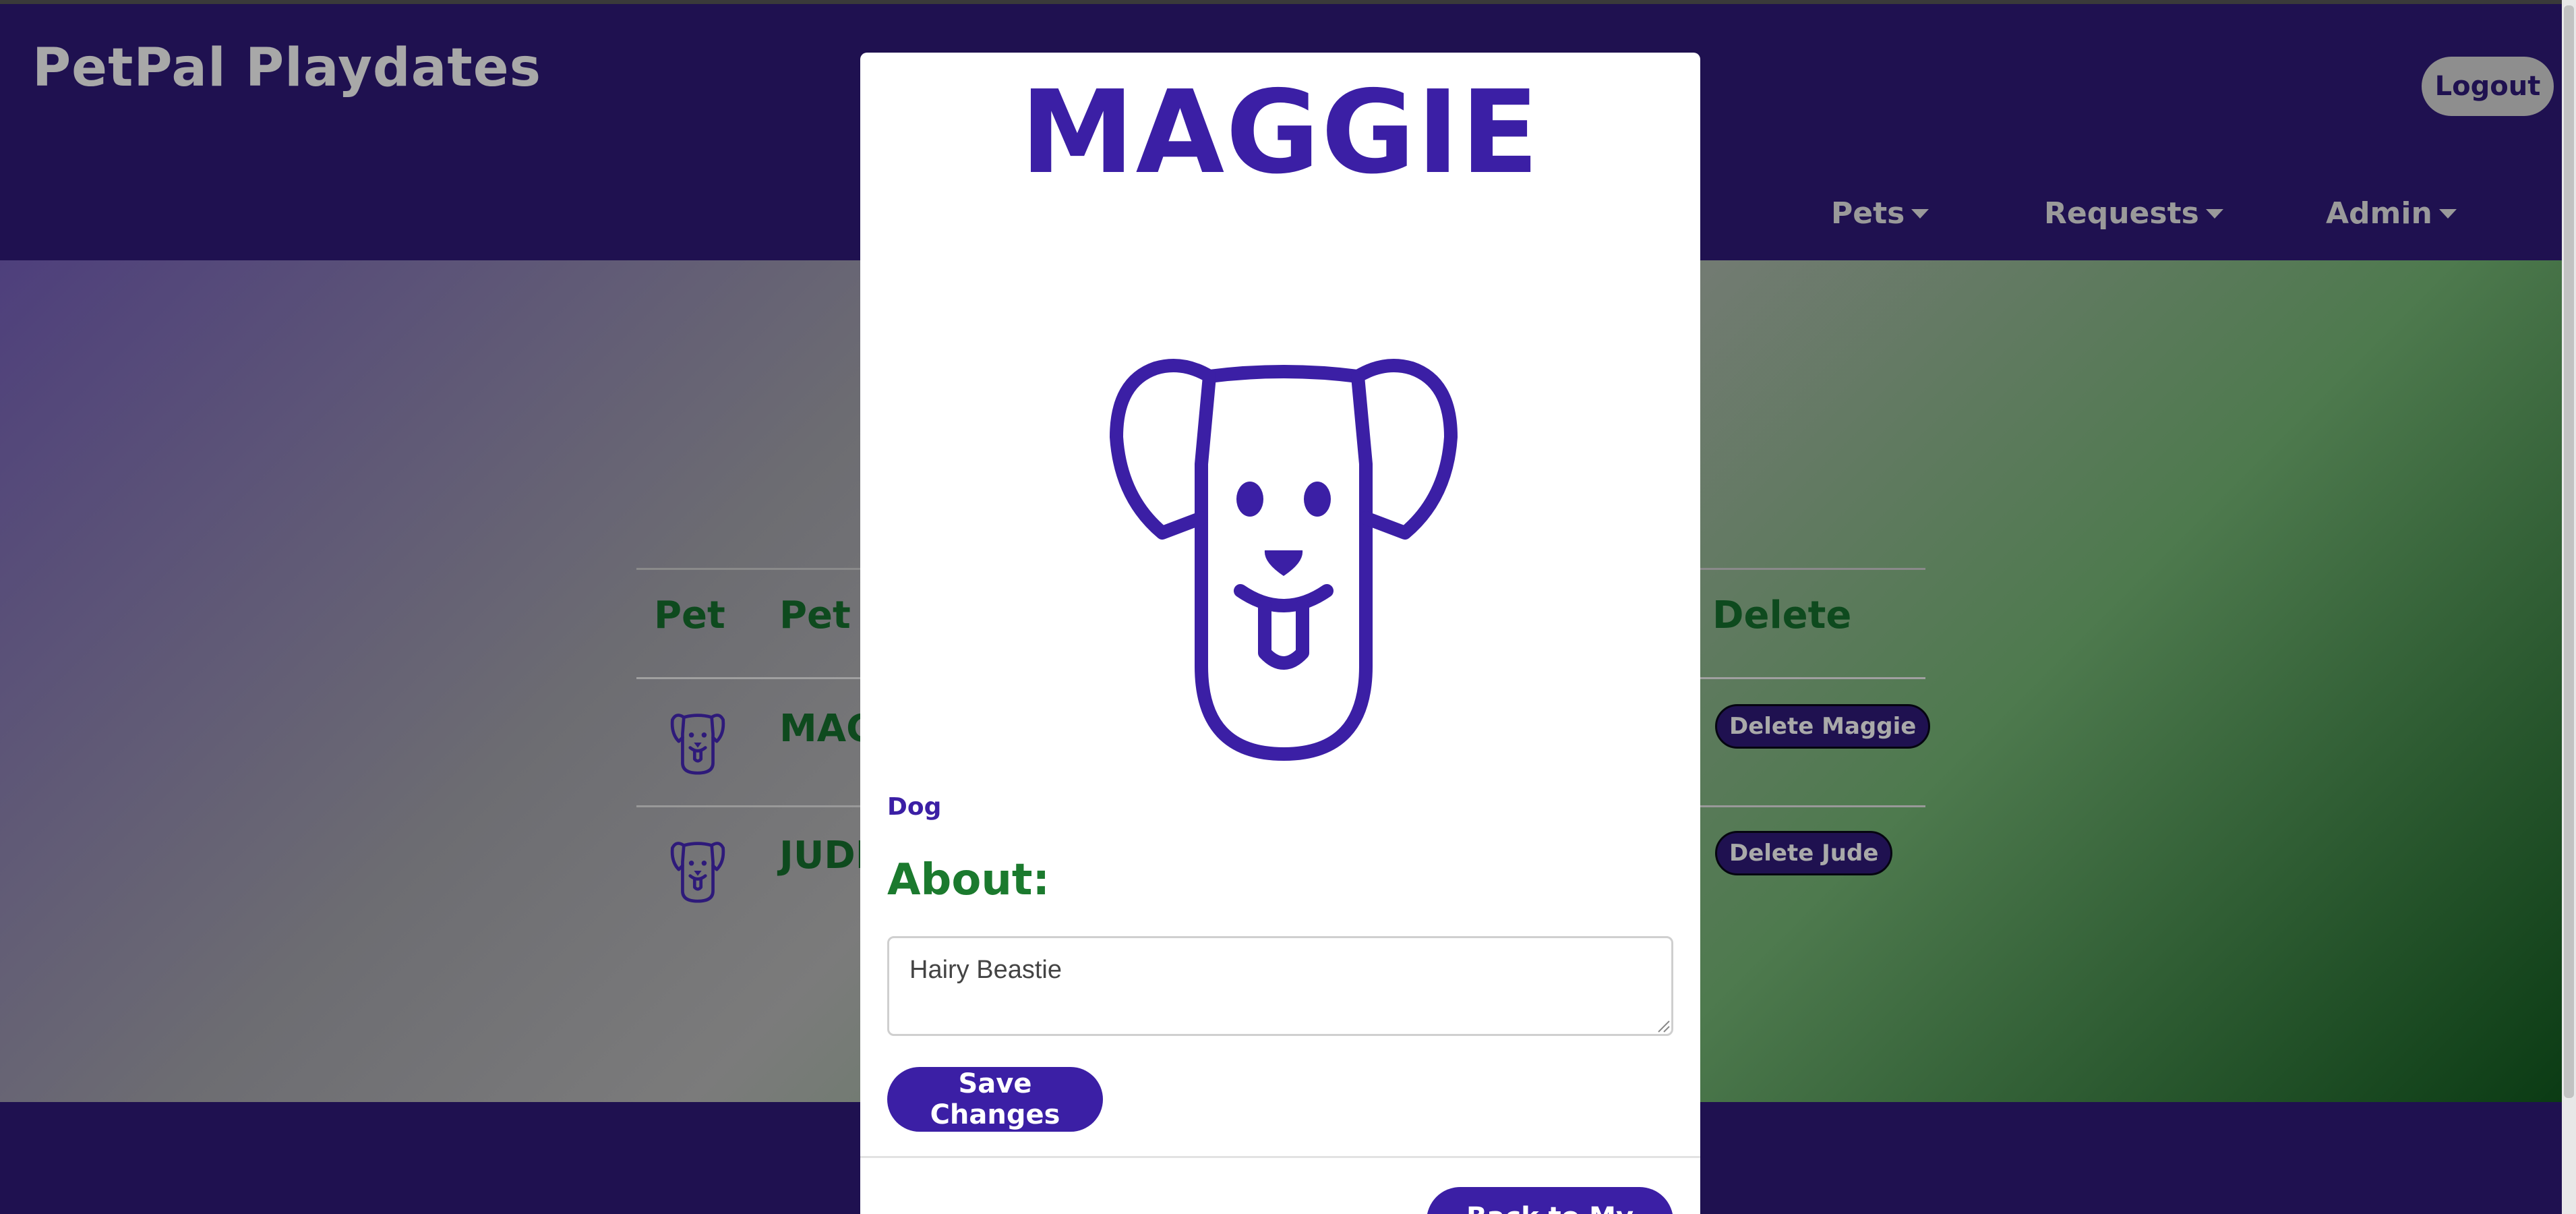 The image size is (2576, 1214). I want to click on save-changes-button: Save Changes, so click(995, 1099).